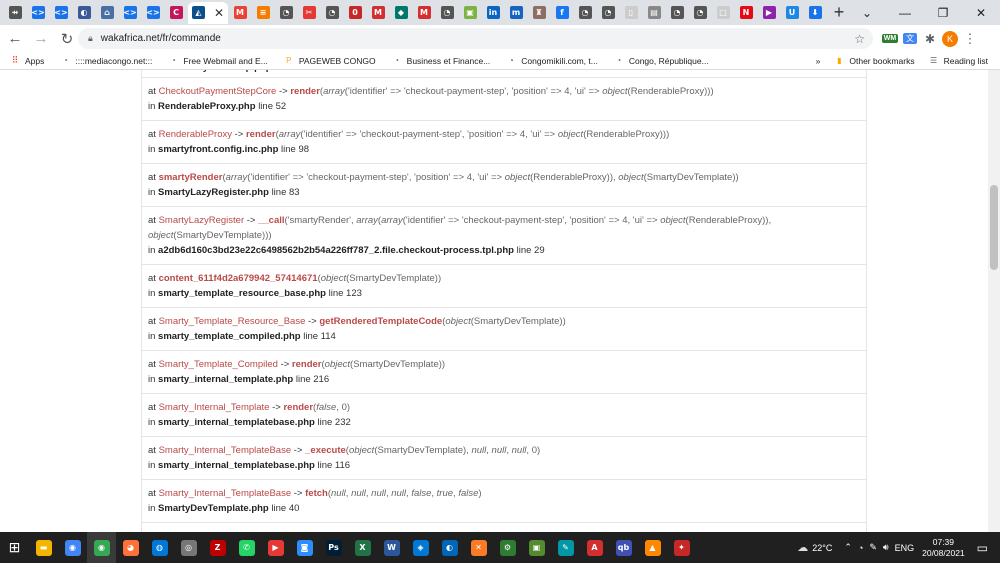  I want to click on tab-b-3: ✂, so click(309, 13).